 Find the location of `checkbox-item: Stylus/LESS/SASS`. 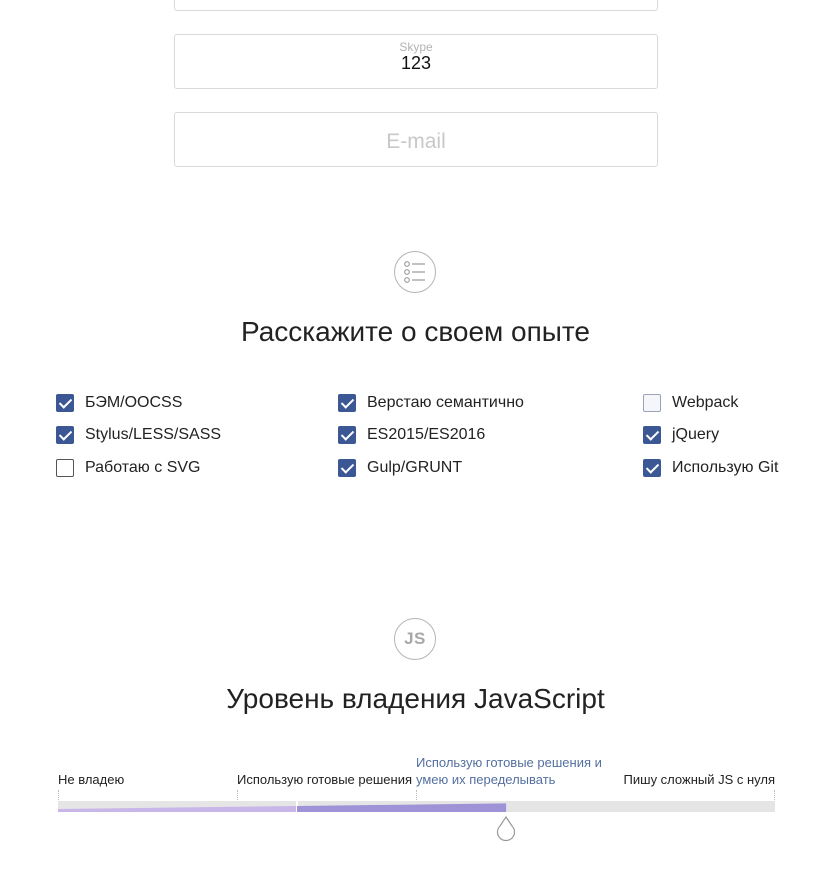

checkbox-item: Stylus/LESS/SASS is located at coordinates (138, 435).